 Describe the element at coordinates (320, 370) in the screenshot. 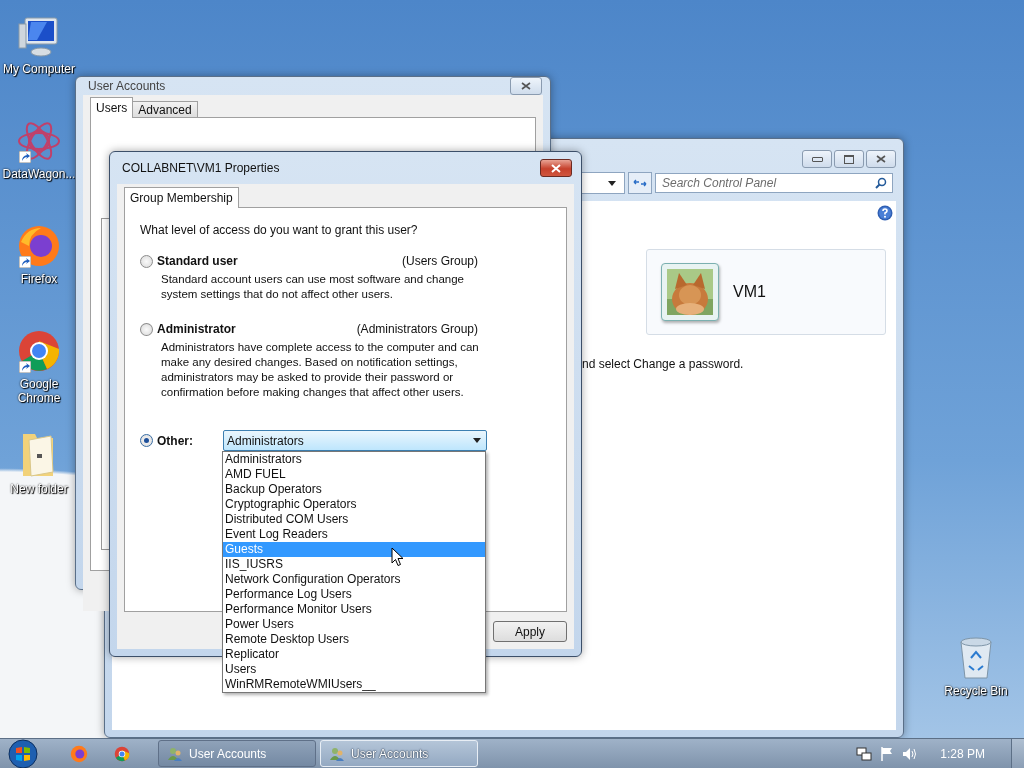

I see `option-description: Administrators have complete access to the computer and can make any desired changes. Based on notification settings, administrators may be asked to provide their password or confirmation before making changes that affect other users.` at that location.